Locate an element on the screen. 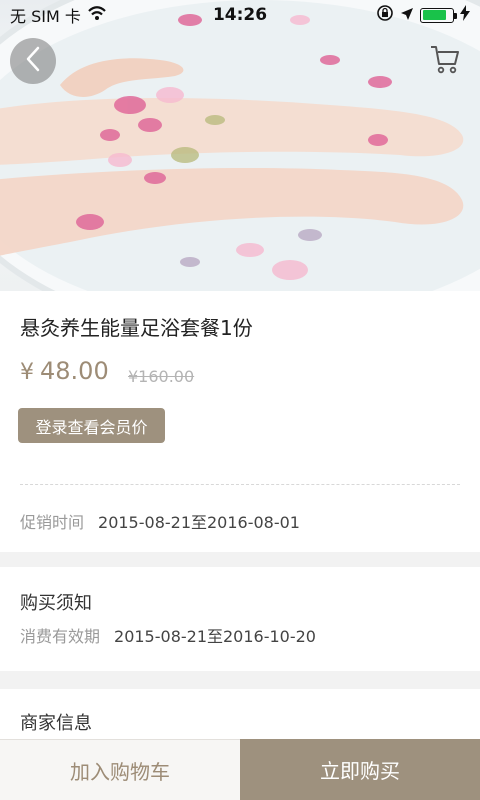 Image resolution: width=480 pixels, height=800 pixels. carrier-label: 无 SIM 卡 is located at coordinates (45, 16).